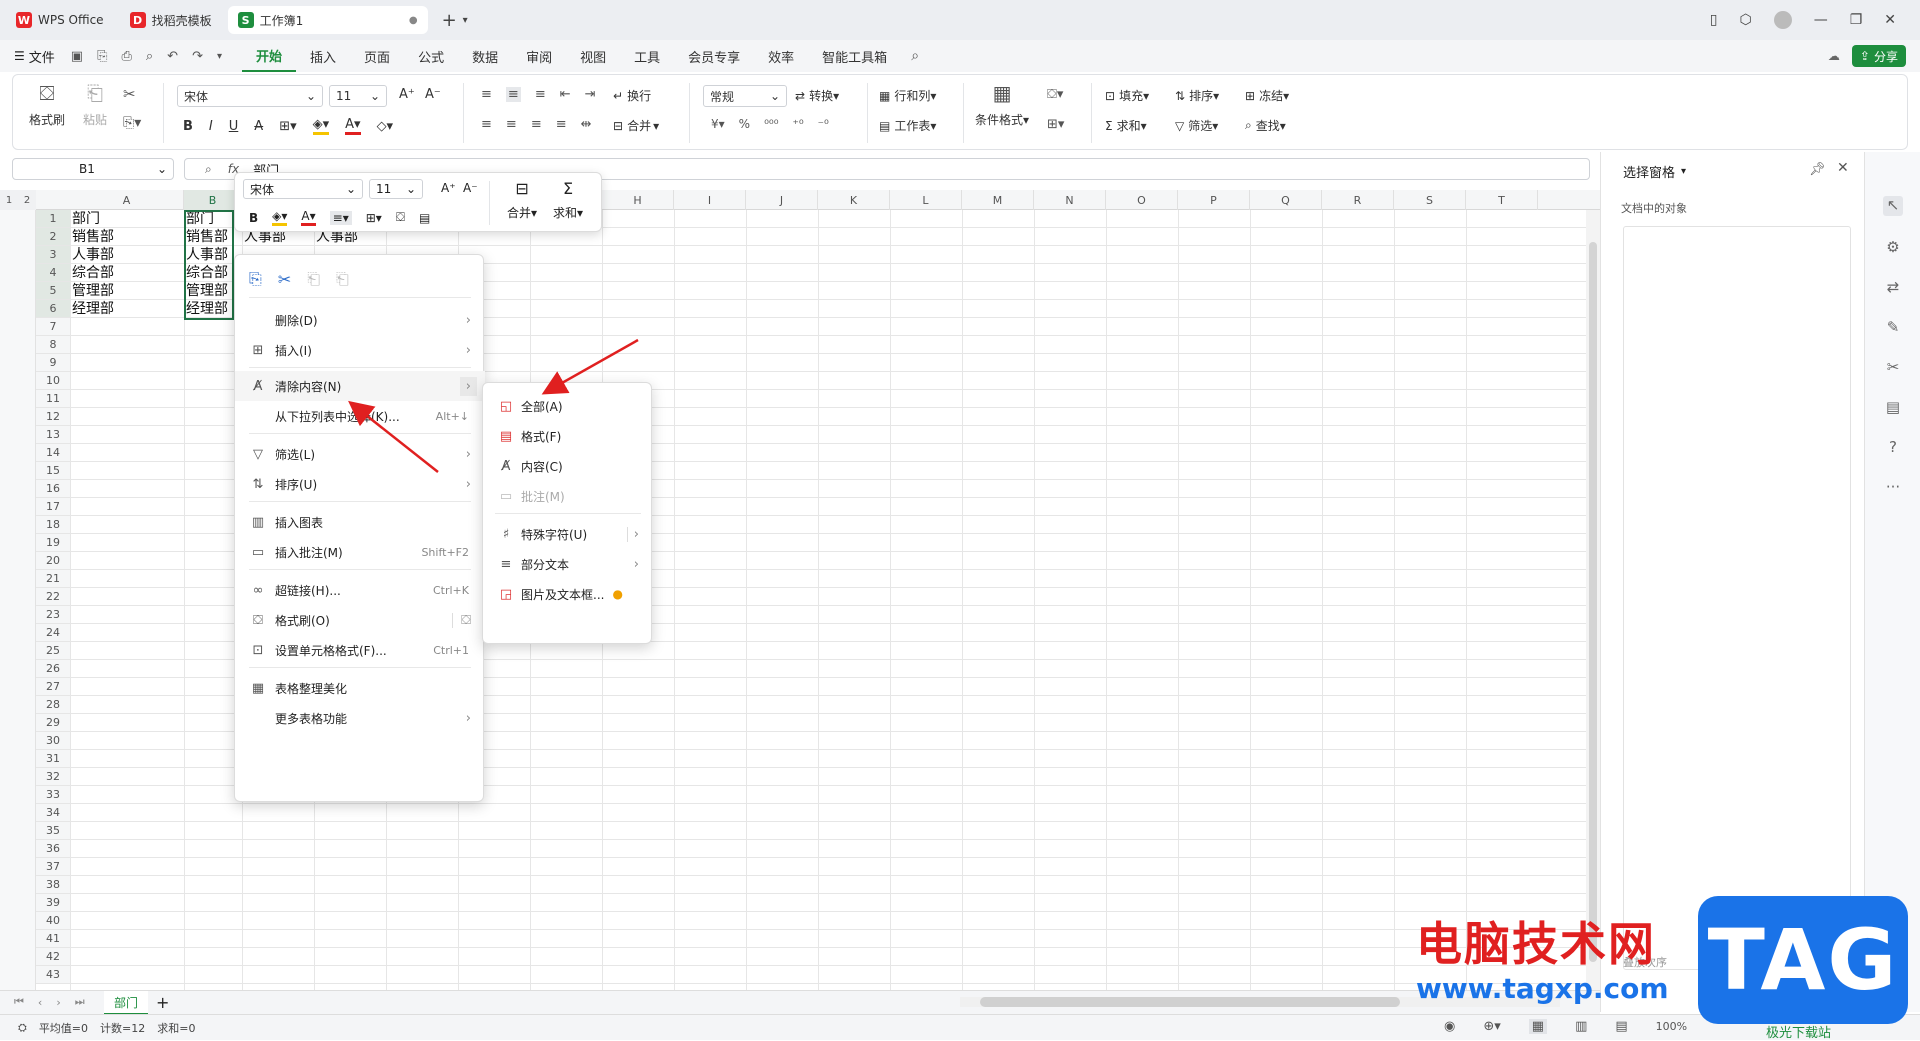 The width and height of the screenshot is (1920, 1041). I want to click on sheet-tab-bar: ⏮ ‹ › ⏭ 部门 +, so click(800, 1002).